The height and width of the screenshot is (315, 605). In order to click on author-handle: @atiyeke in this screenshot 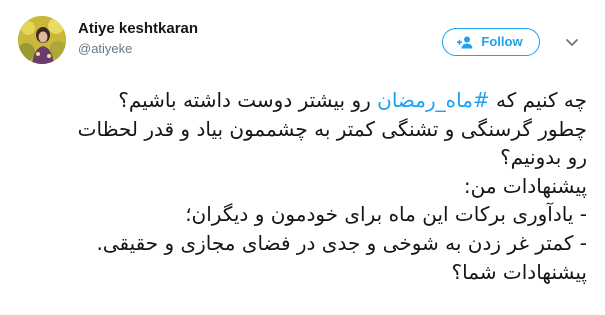, I will do `click(138, 49)`.